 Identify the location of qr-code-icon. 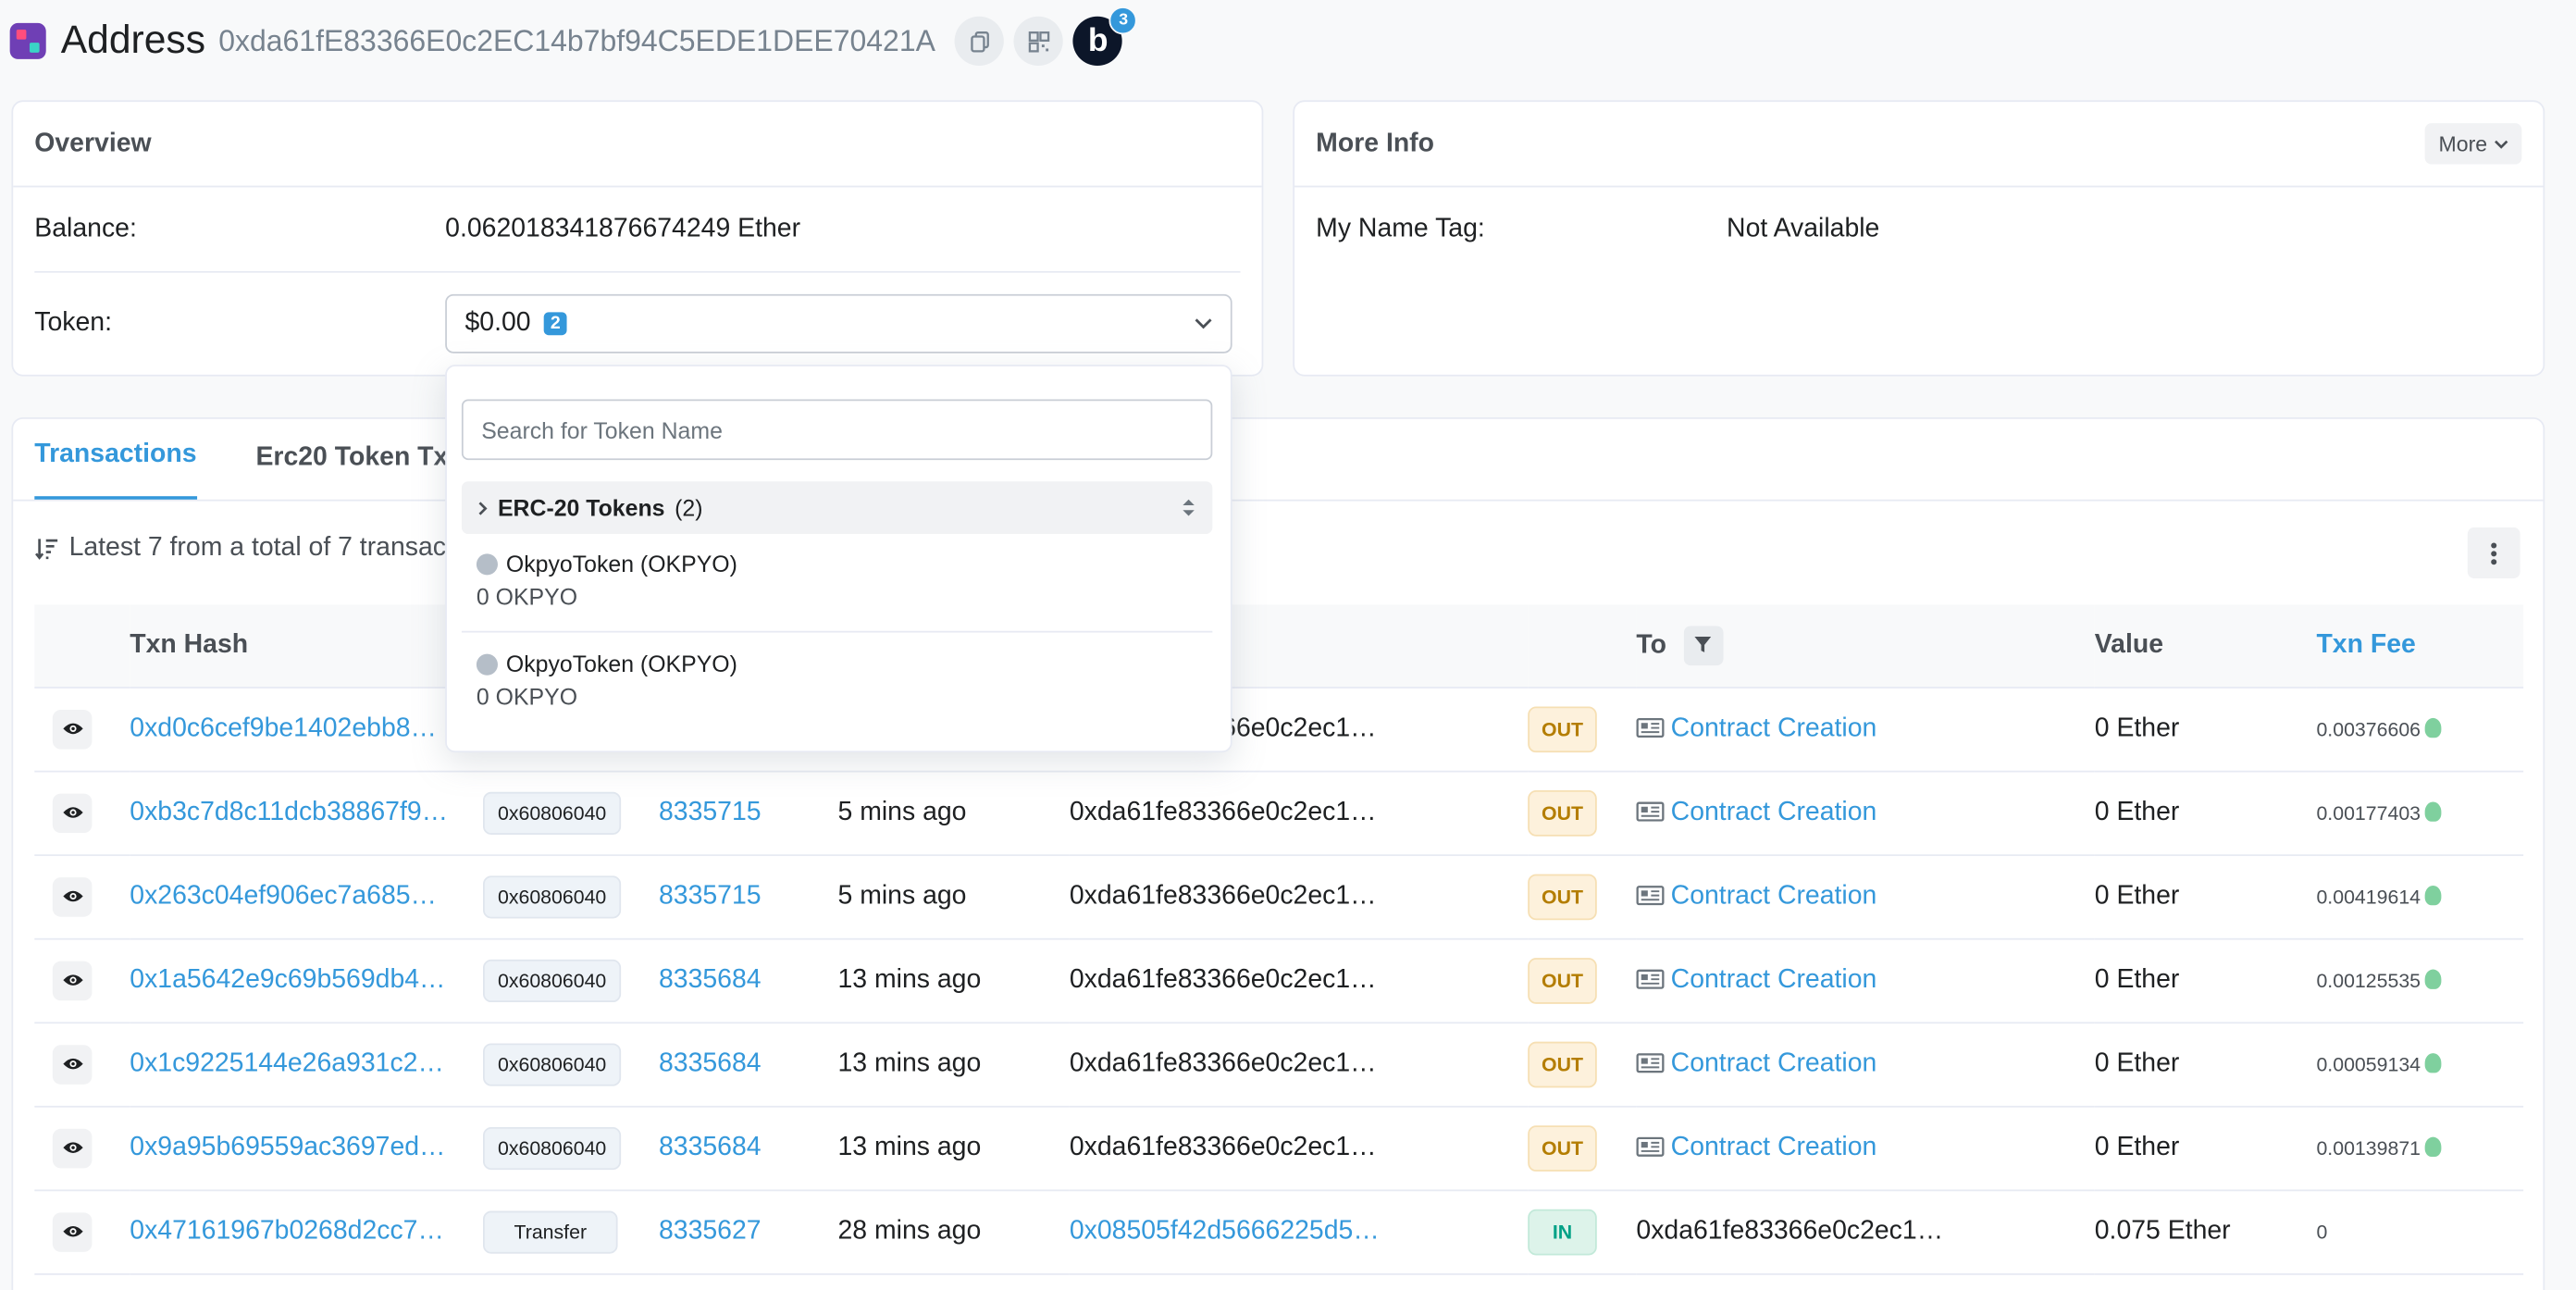
(1039, 42).